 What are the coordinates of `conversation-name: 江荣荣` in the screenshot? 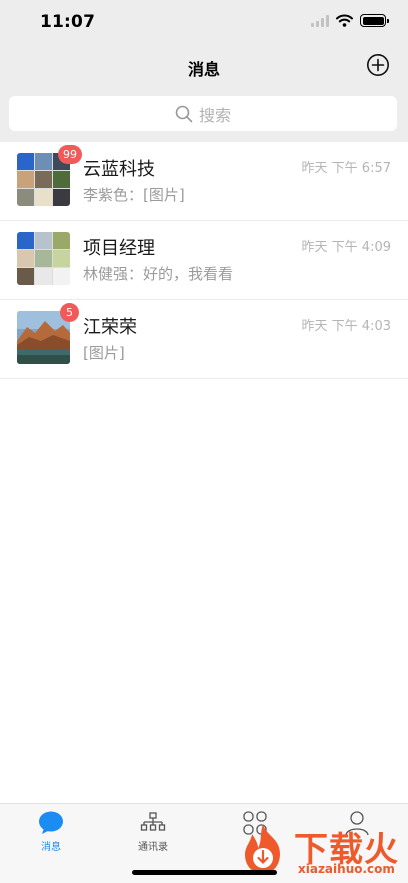 It's located at (110, 327).